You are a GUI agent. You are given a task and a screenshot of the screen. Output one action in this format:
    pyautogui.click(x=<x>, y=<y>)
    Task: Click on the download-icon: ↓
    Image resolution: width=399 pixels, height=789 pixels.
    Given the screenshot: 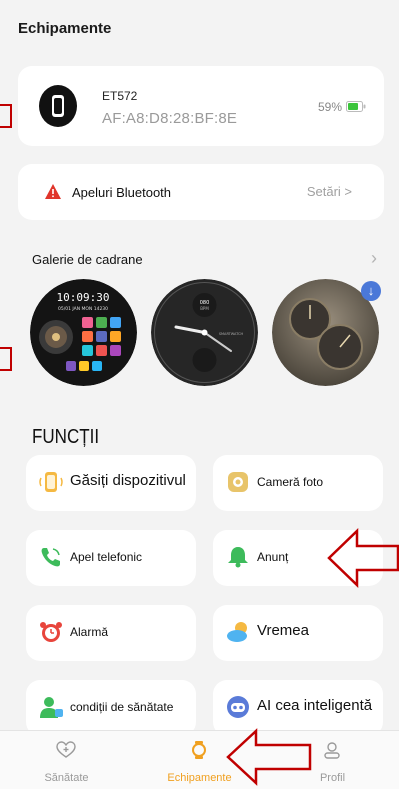 What is the action you would take?
    pyautogui.click(x=371, y=291)
    